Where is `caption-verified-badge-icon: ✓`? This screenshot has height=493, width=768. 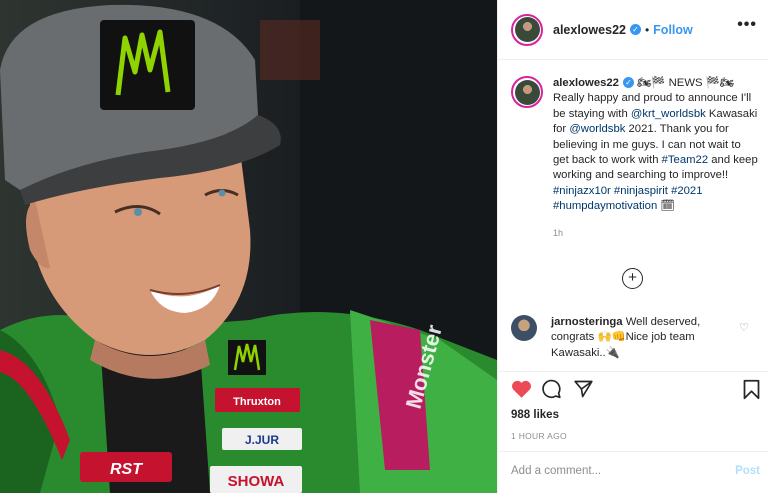
caption-verified-badge-icon: ✓ is located at coordinates (628, 82).